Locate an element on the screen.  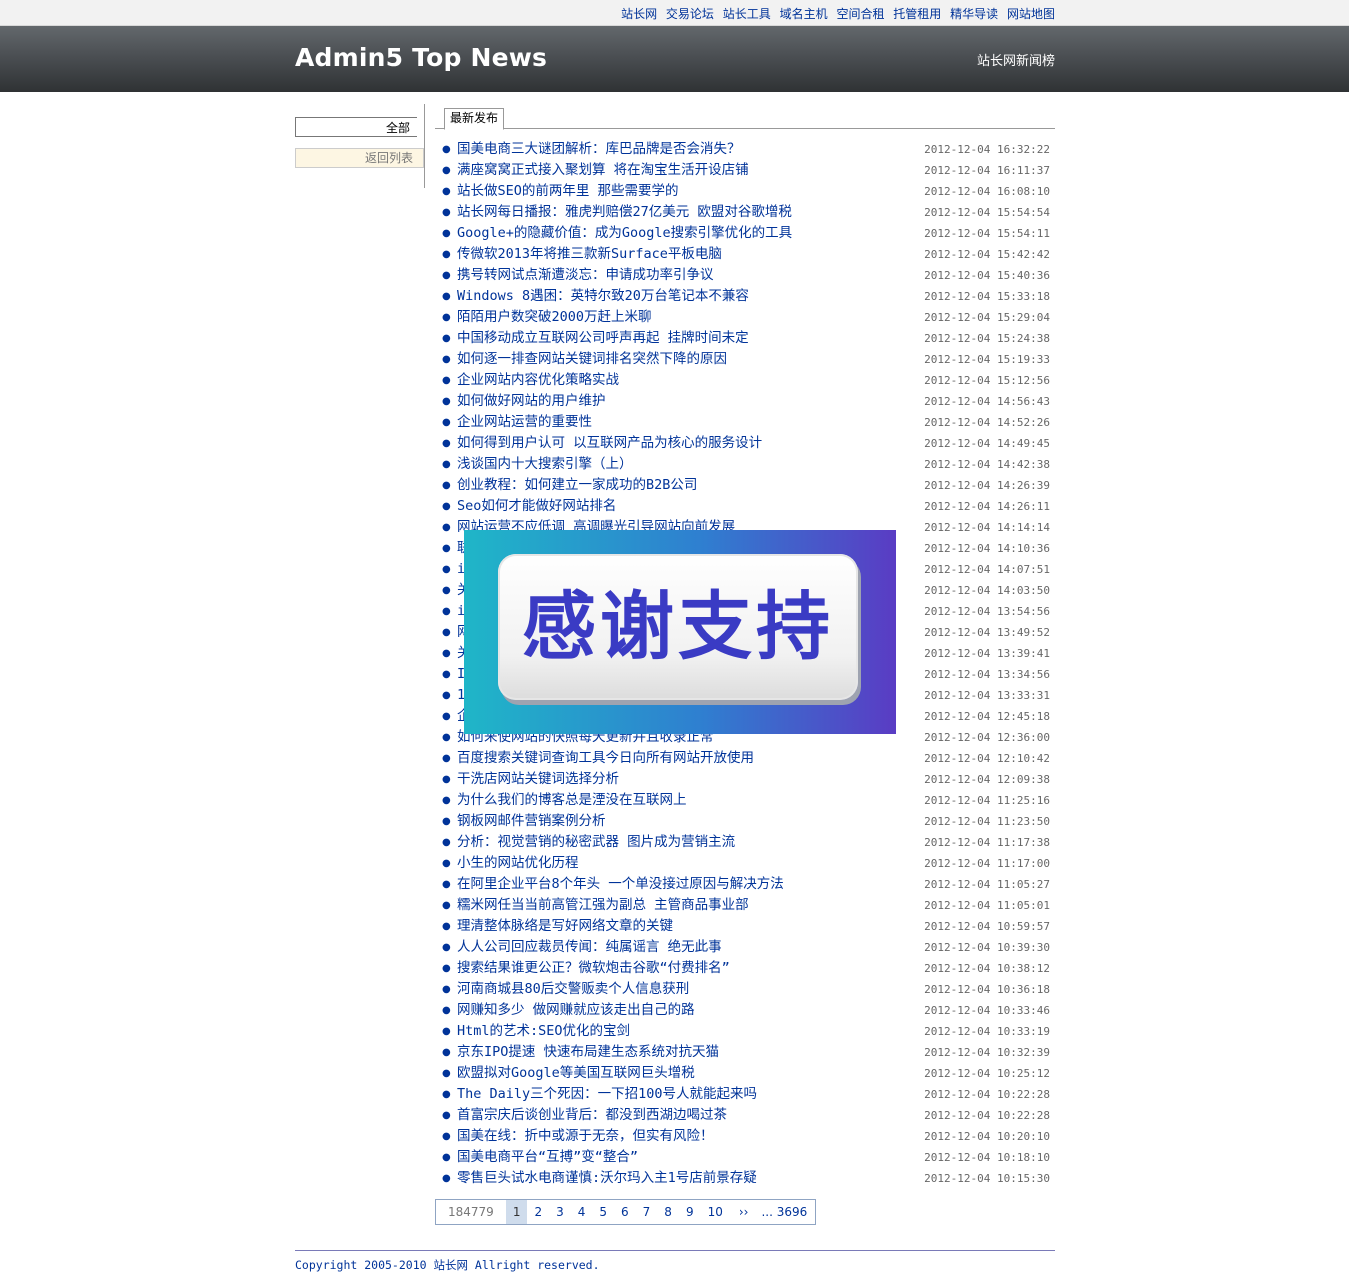
news-title-link: Windows 8遇困：英特尔致20万台笔记本不兼容 is located at coordinates (603, 296).